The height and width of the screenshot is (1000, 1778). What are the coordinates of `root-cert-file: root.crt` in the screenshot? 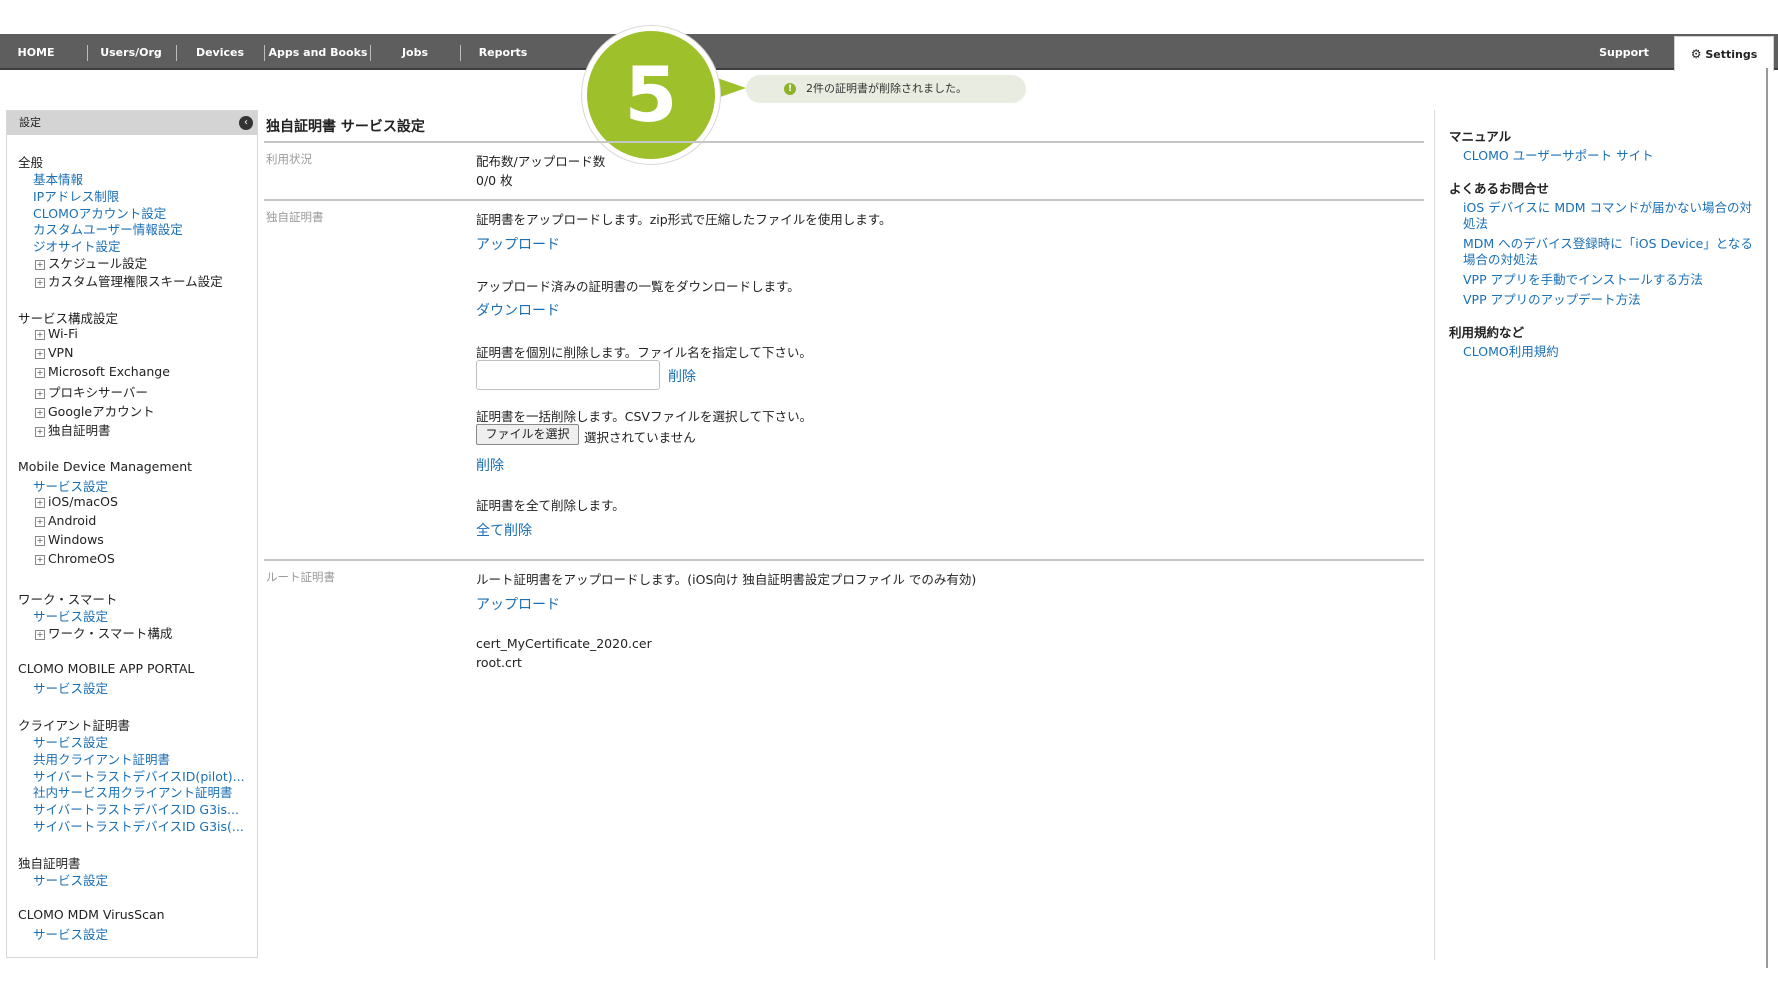 It's located at (499, 662).